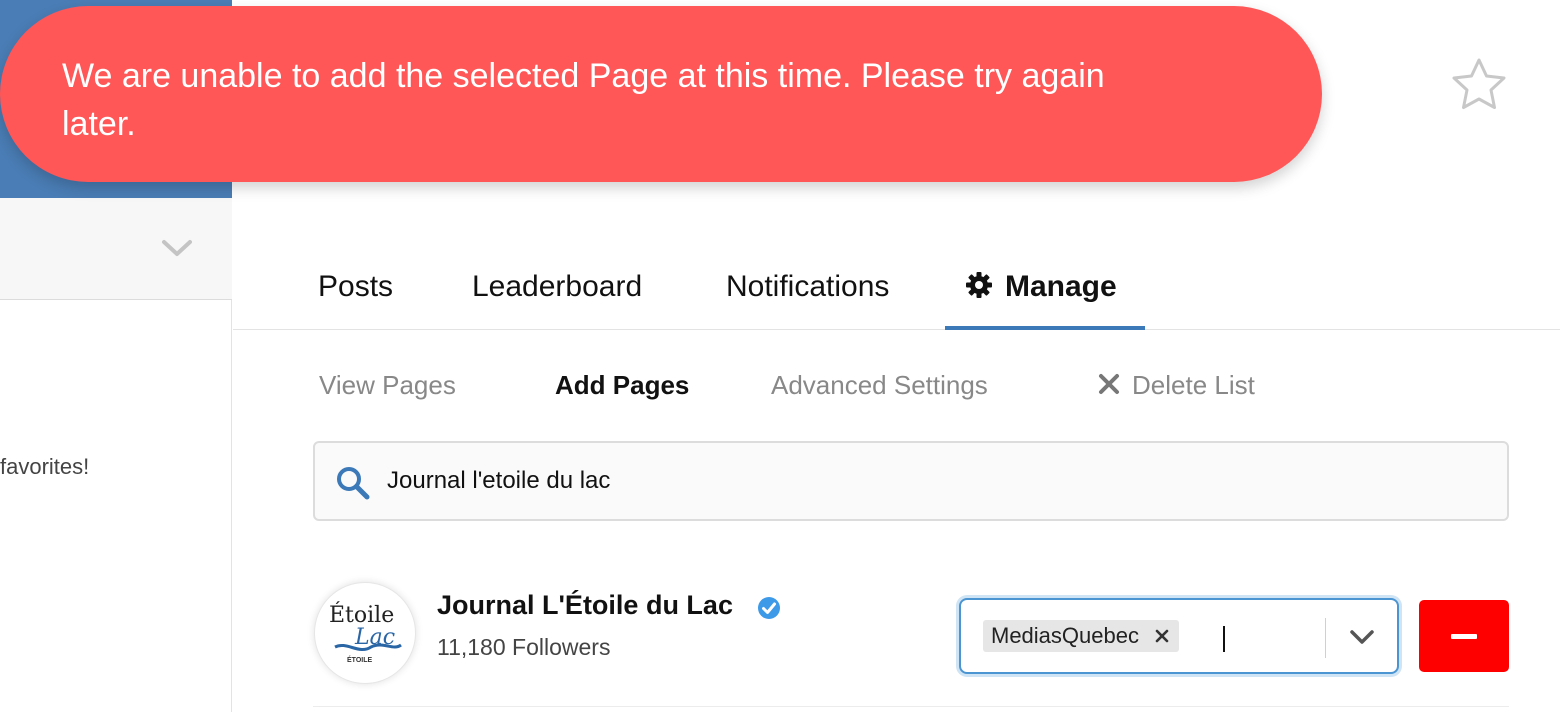 The image size is (1560, 712). I want to click on main-tabs: Posts Leaderboard Notifications Manage, so click(896, 290).